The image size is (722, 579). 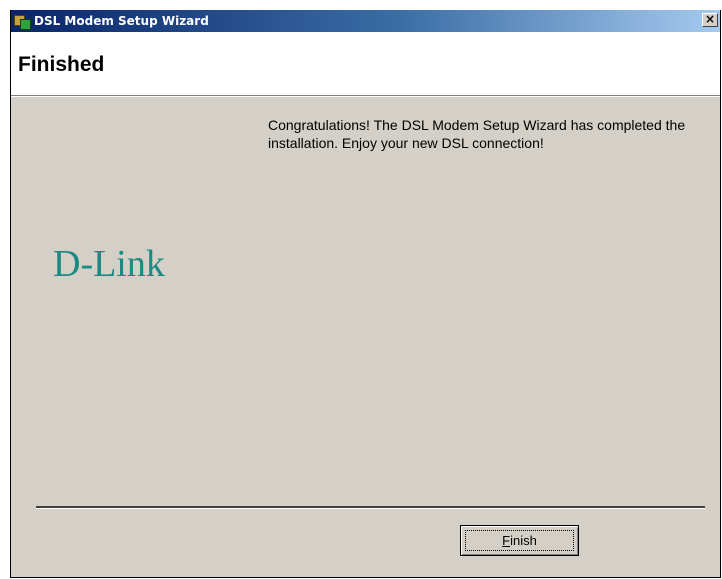 What do you see at coordinates (121, 21) in the screenshot?
I see `window-title: DSL Modem Setup Wizard` at bounding box center [121, 21].